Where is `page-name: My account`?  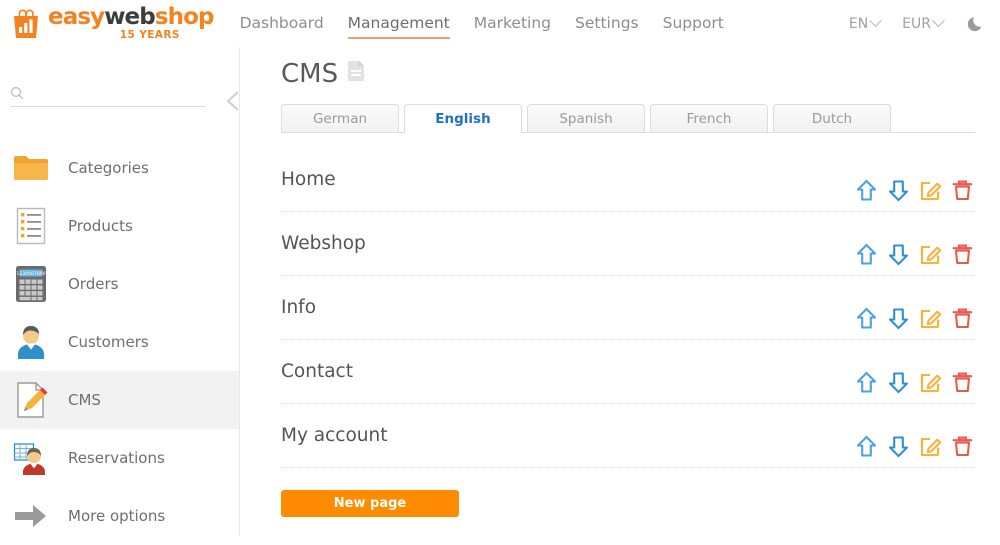
page-name: My account is located at coordinates (334, 435).